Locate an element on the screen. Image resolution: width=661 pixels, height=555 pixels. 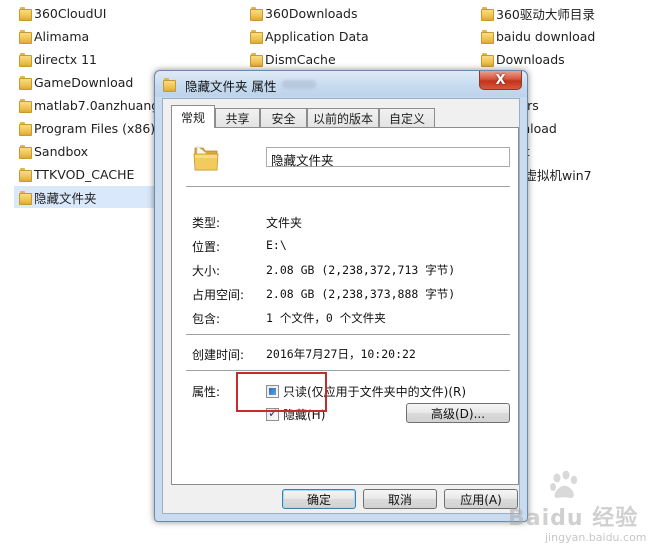
watermark-text: Baidu 经验 is located at coordinates (573, 518).